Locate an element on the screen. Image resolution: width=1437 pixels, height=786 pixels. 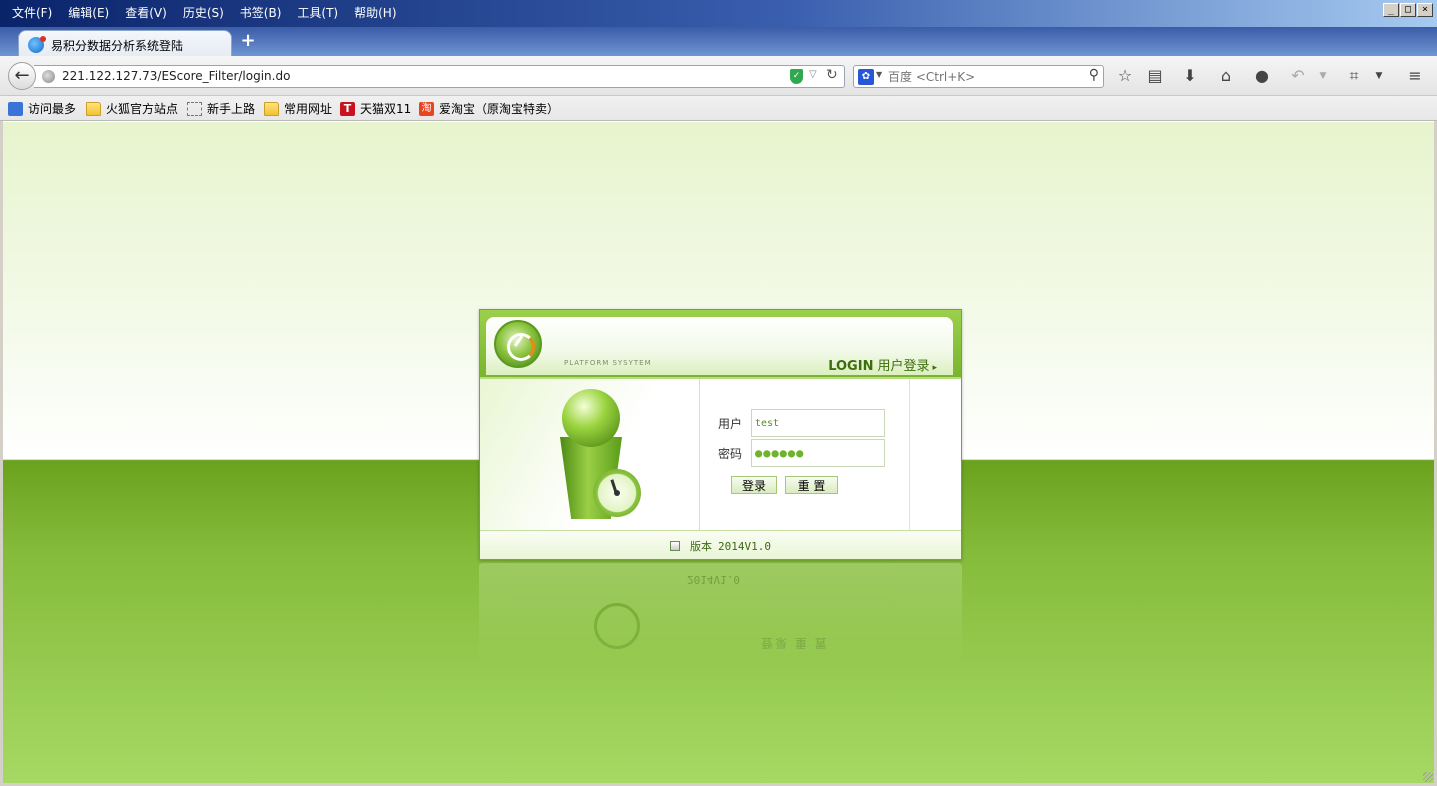
login-header: PLATFORM SYSYTEM LOGIN 用户登录 ▸ is located at coordinates (720, 343).